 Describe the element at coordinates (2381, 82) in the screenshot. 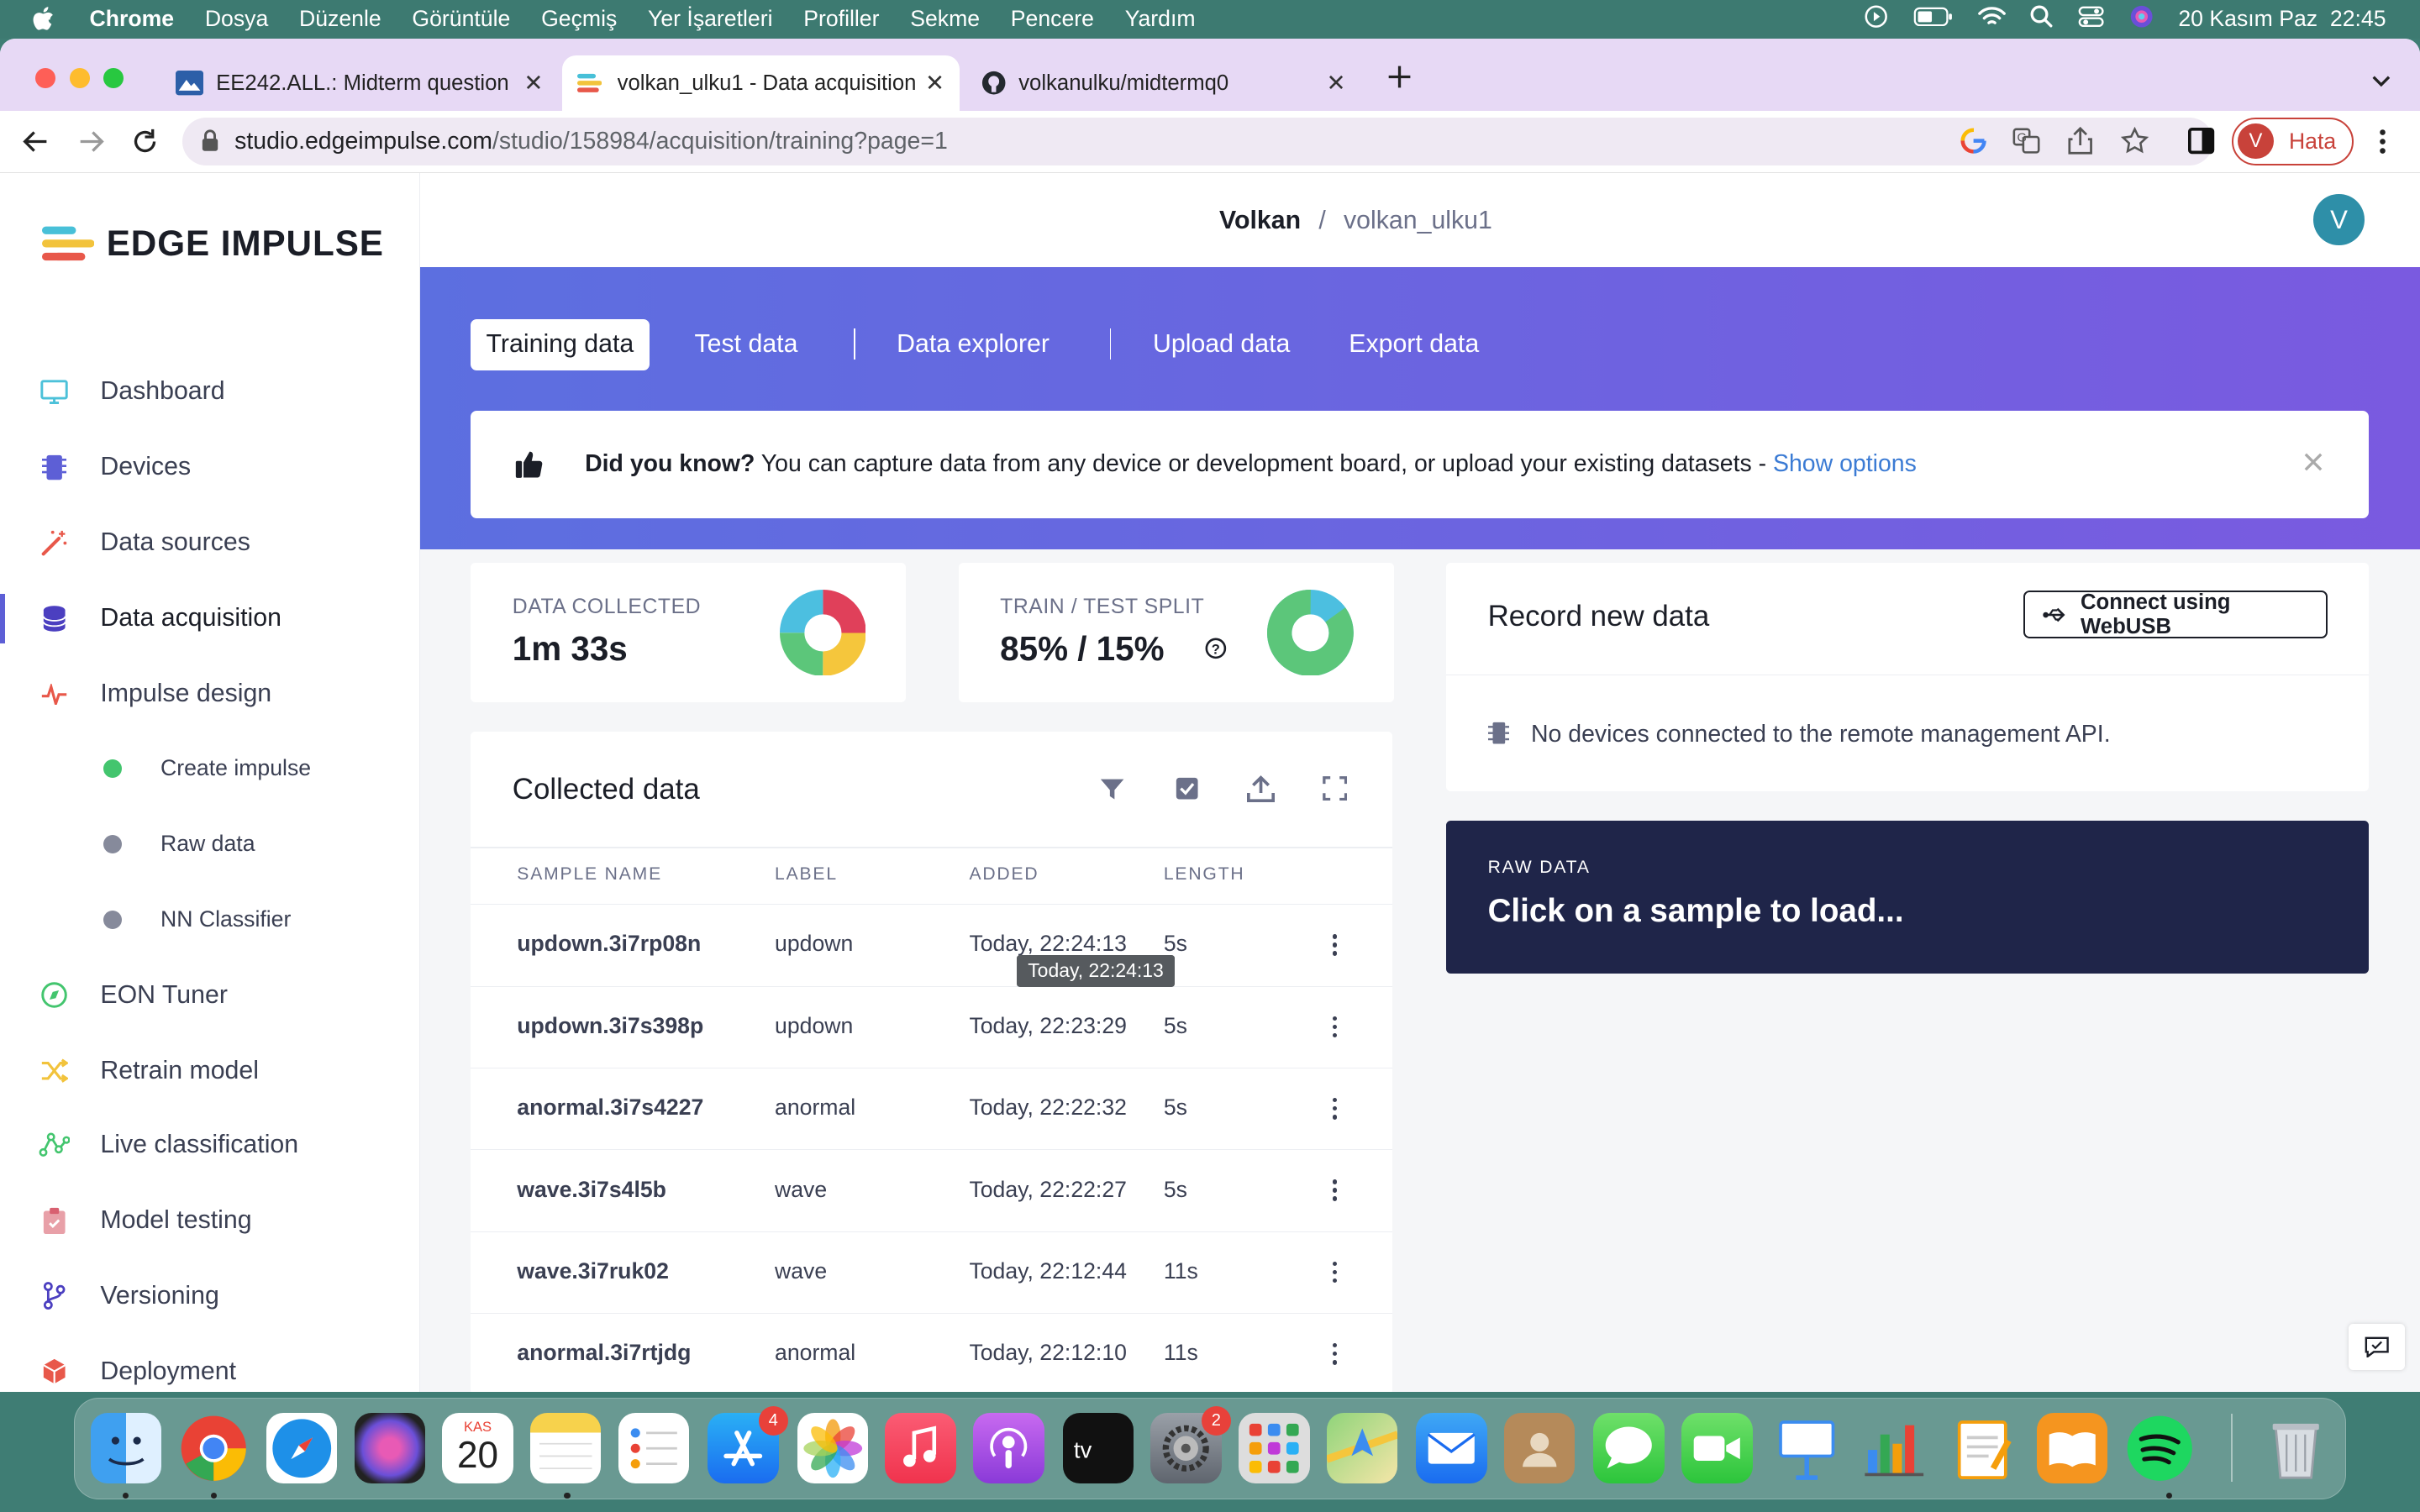

I see `tab-search-chevron-icon` at that location.